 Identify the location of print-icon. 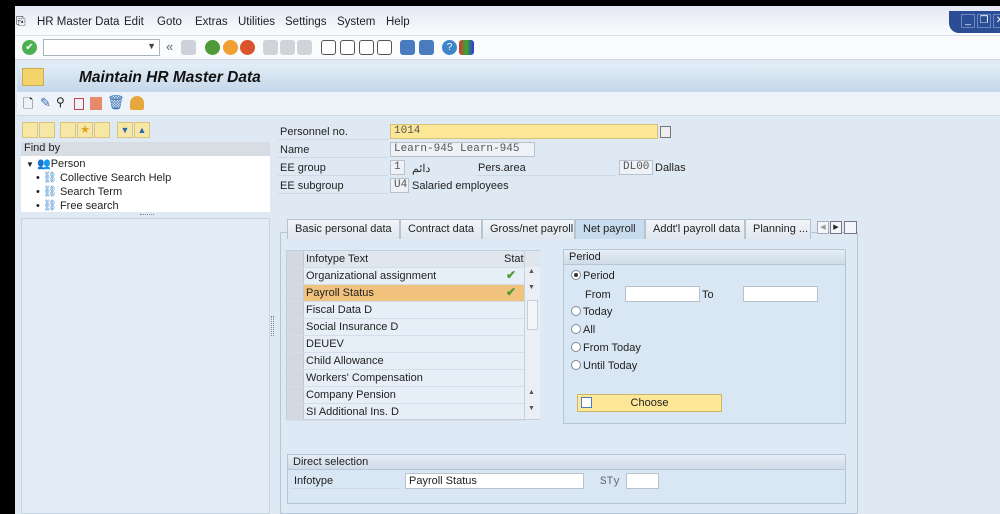
(270, 47).